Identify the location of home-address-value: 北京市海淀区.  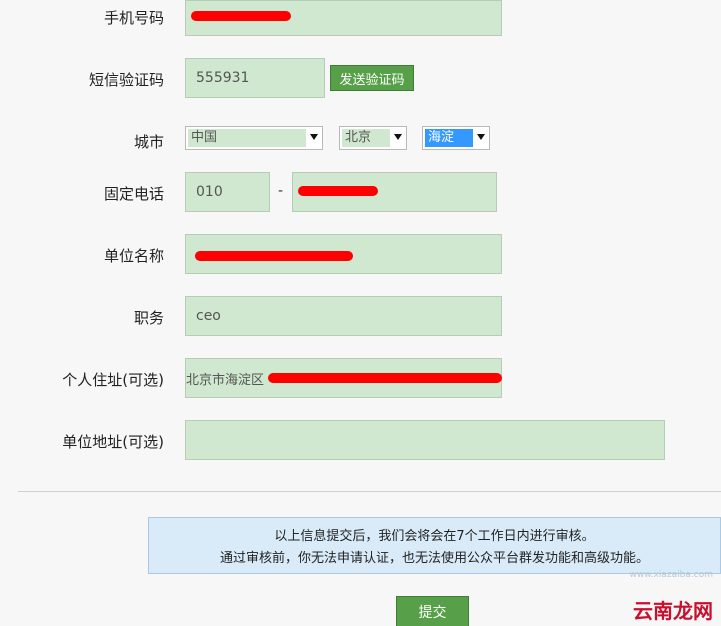
(225, 380).